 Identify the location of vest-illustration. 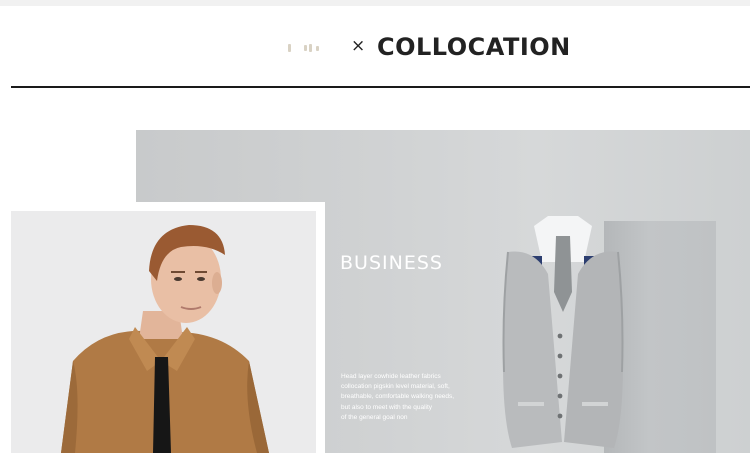
(563, 332).